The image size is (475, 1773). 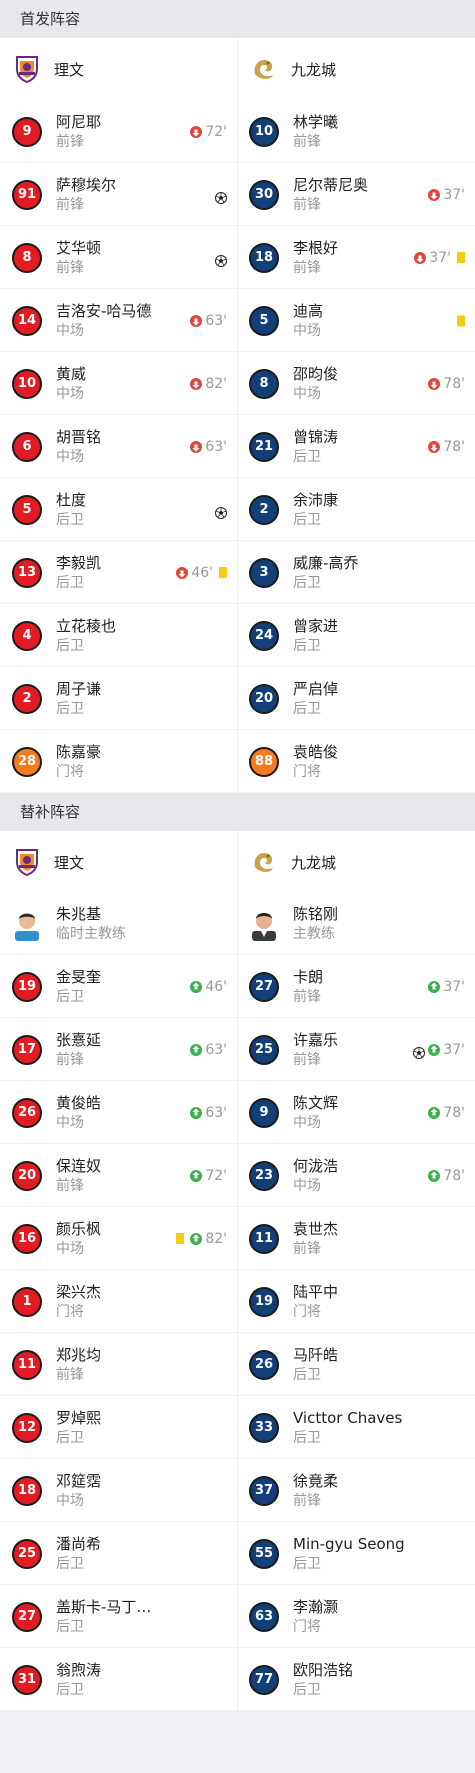 I want to click on sub-in-arrow-icon, so click(x=196, y=1049).